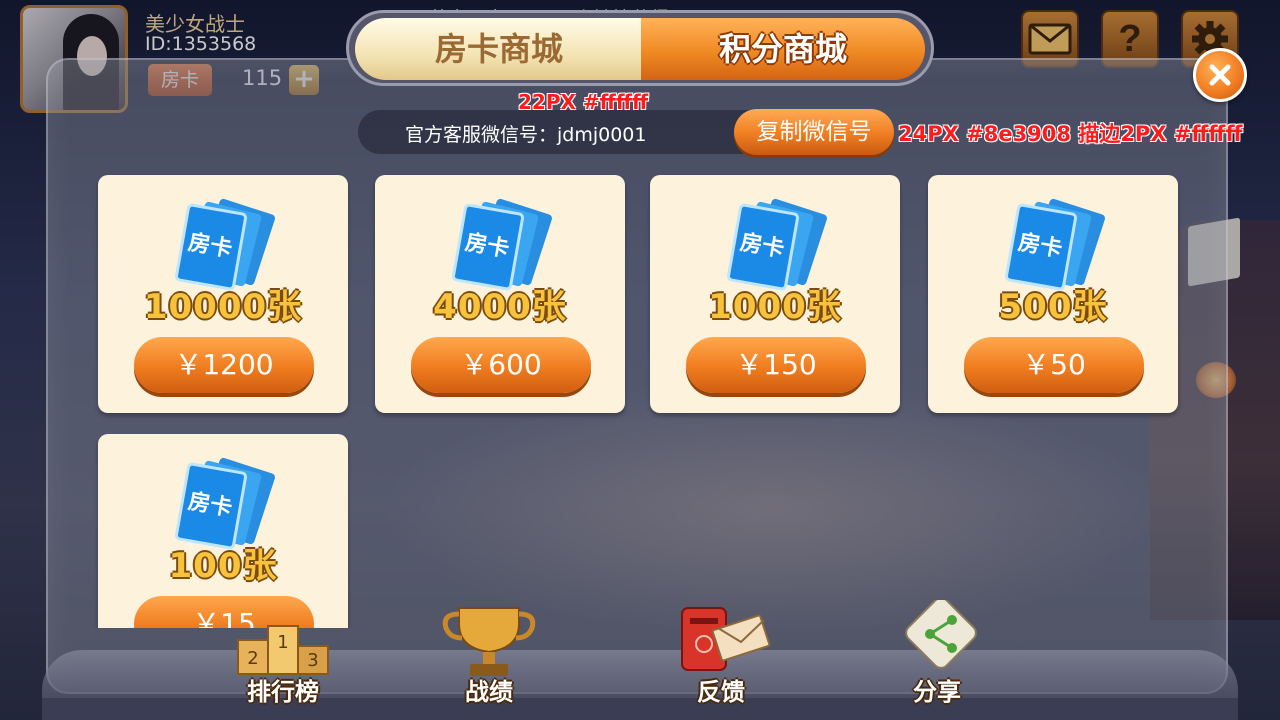 This screenshot has height=720, width=1280. I want to click on mailbox-icon, so click(726, 639).